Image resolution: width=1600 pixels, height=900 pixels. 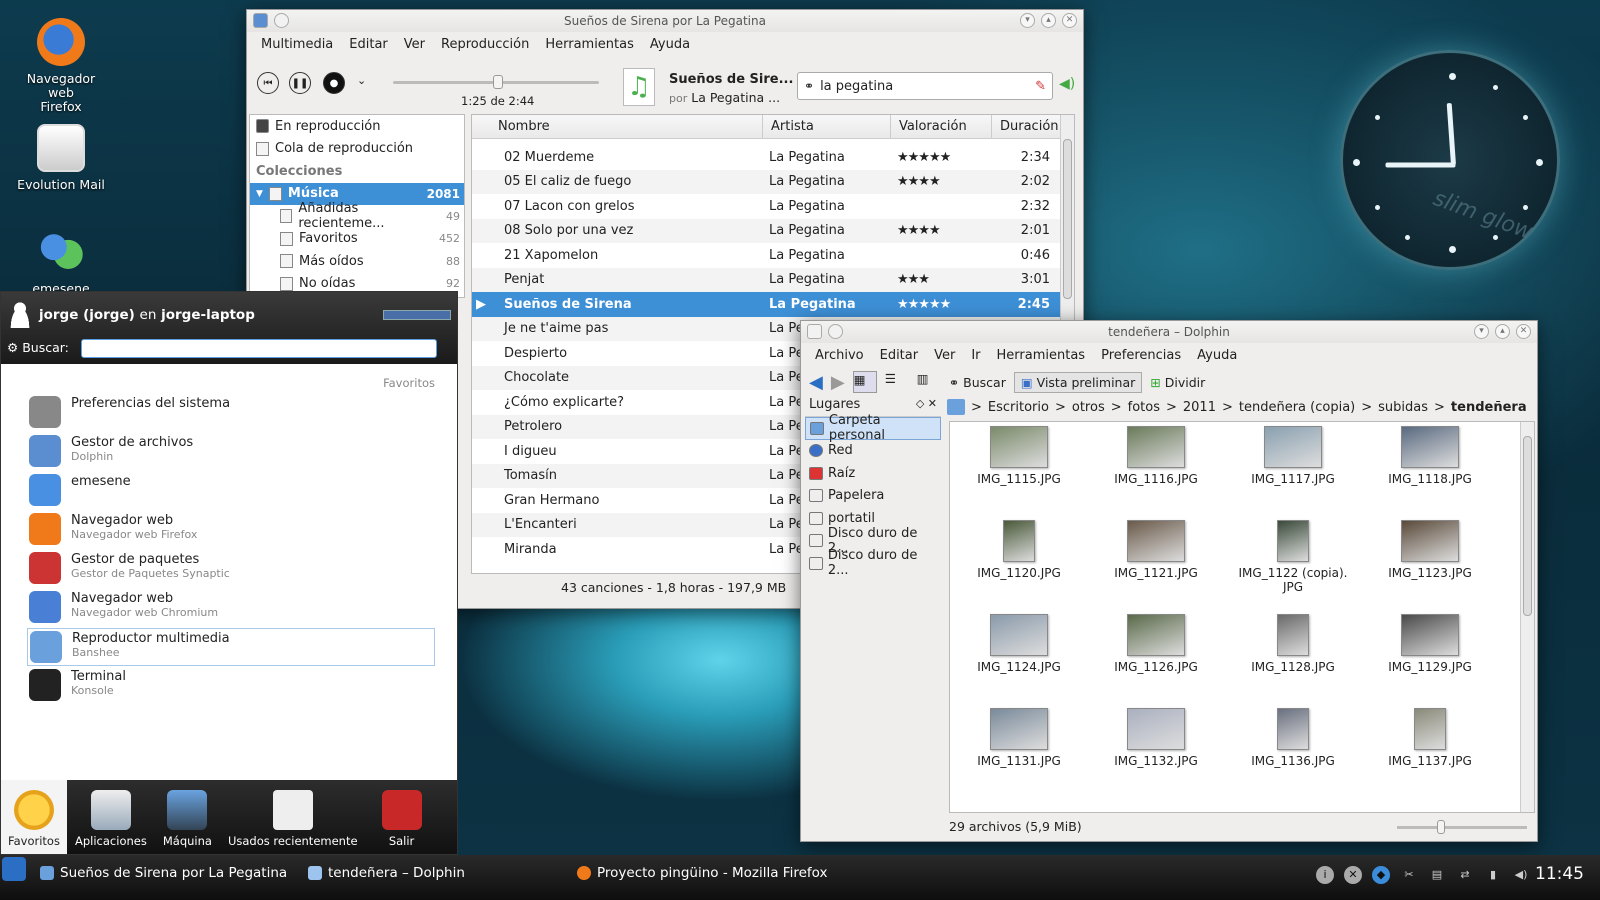 What do you see at coordinates (80, 490) in the screenshot?
I see `favorite-item: emesene` at bounding box center [80, 490].